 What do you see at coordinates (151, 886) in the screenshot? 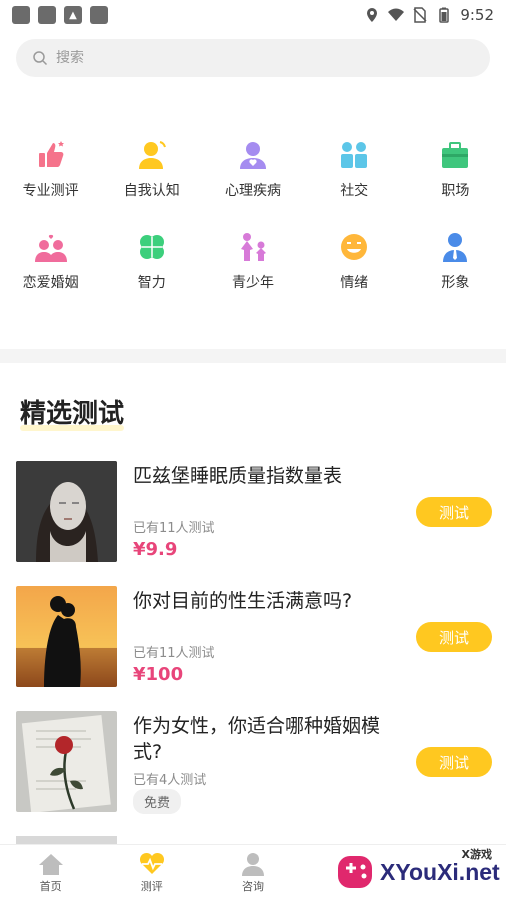
I see `nav-label: 测评` at bounding box center [151, 886].